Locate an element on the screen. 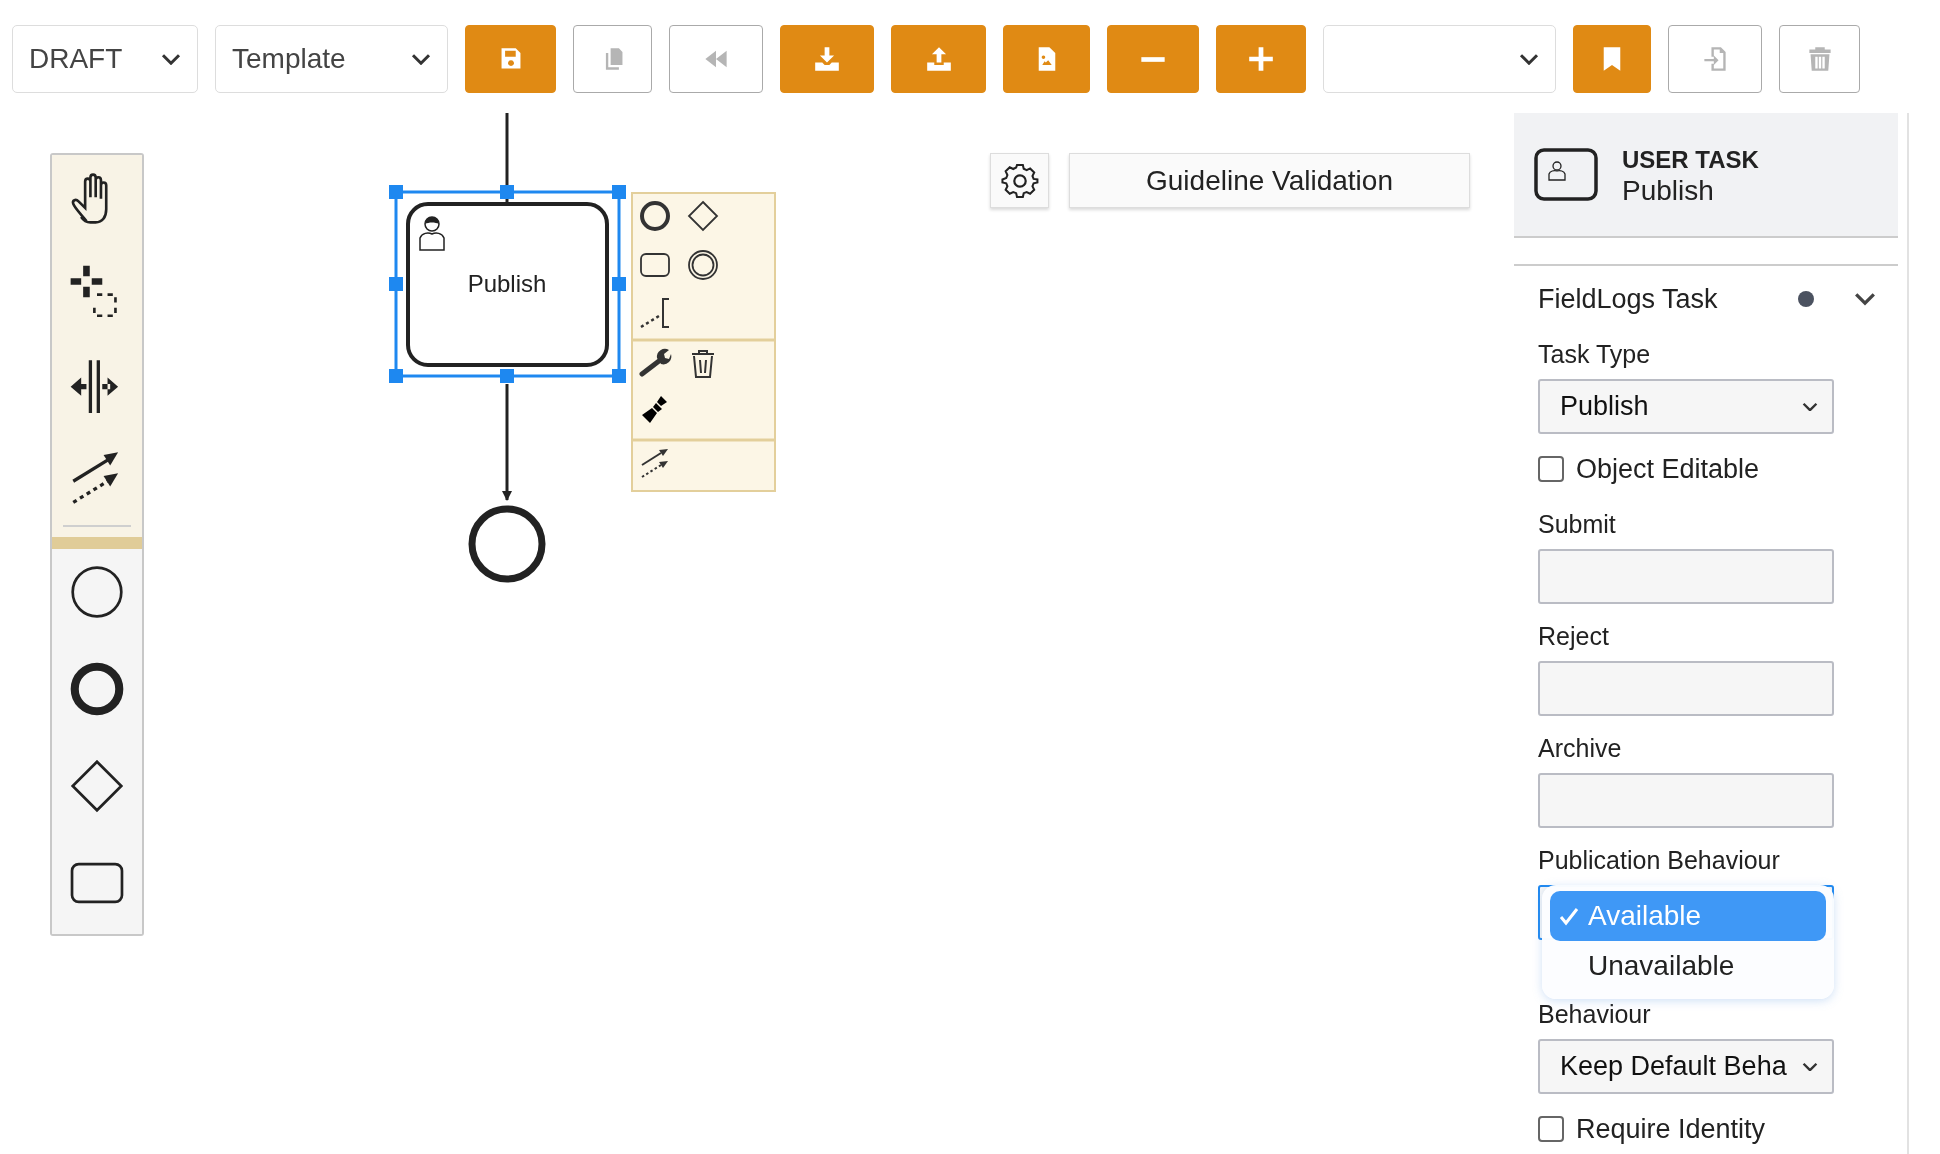 This screenshot has width=1940, height=1154. upload-button is located at coordinates (938, 59).